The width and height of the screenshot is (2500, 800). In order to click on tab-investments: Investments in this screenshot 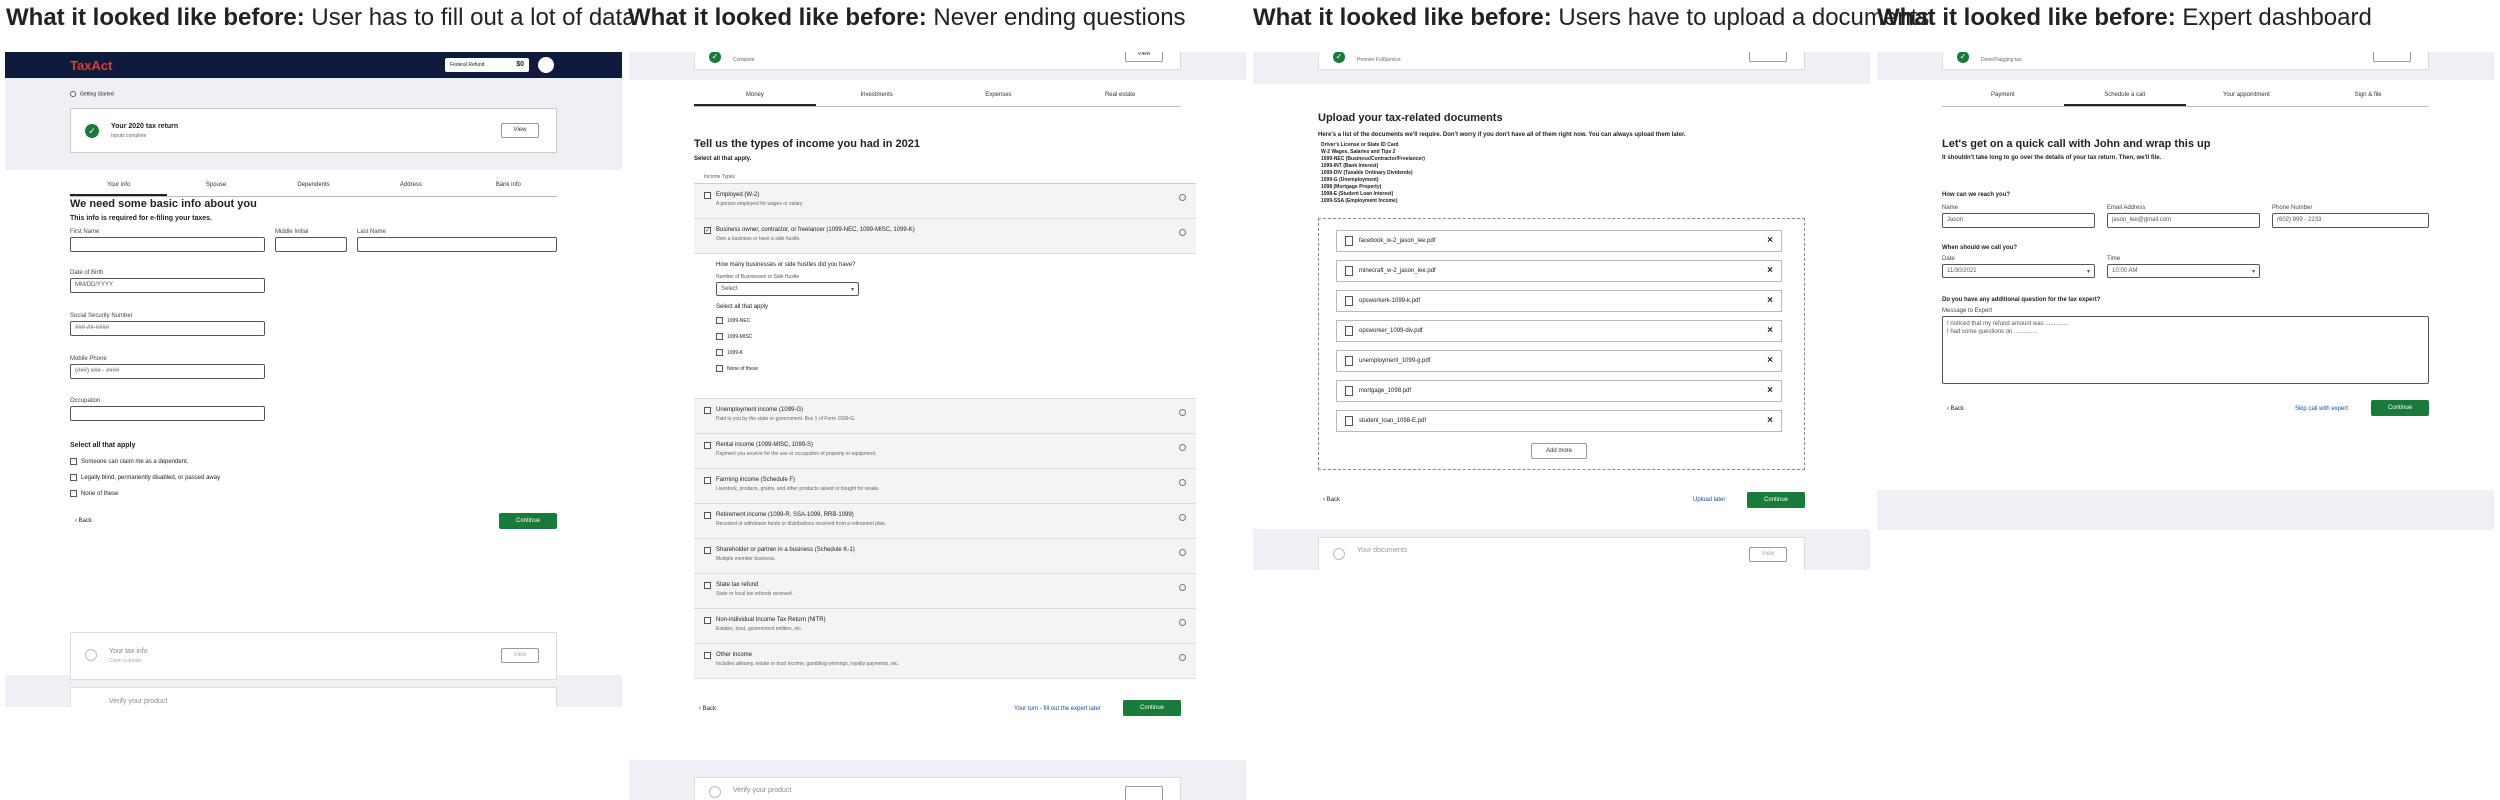, I will do `click(877, 99)`.